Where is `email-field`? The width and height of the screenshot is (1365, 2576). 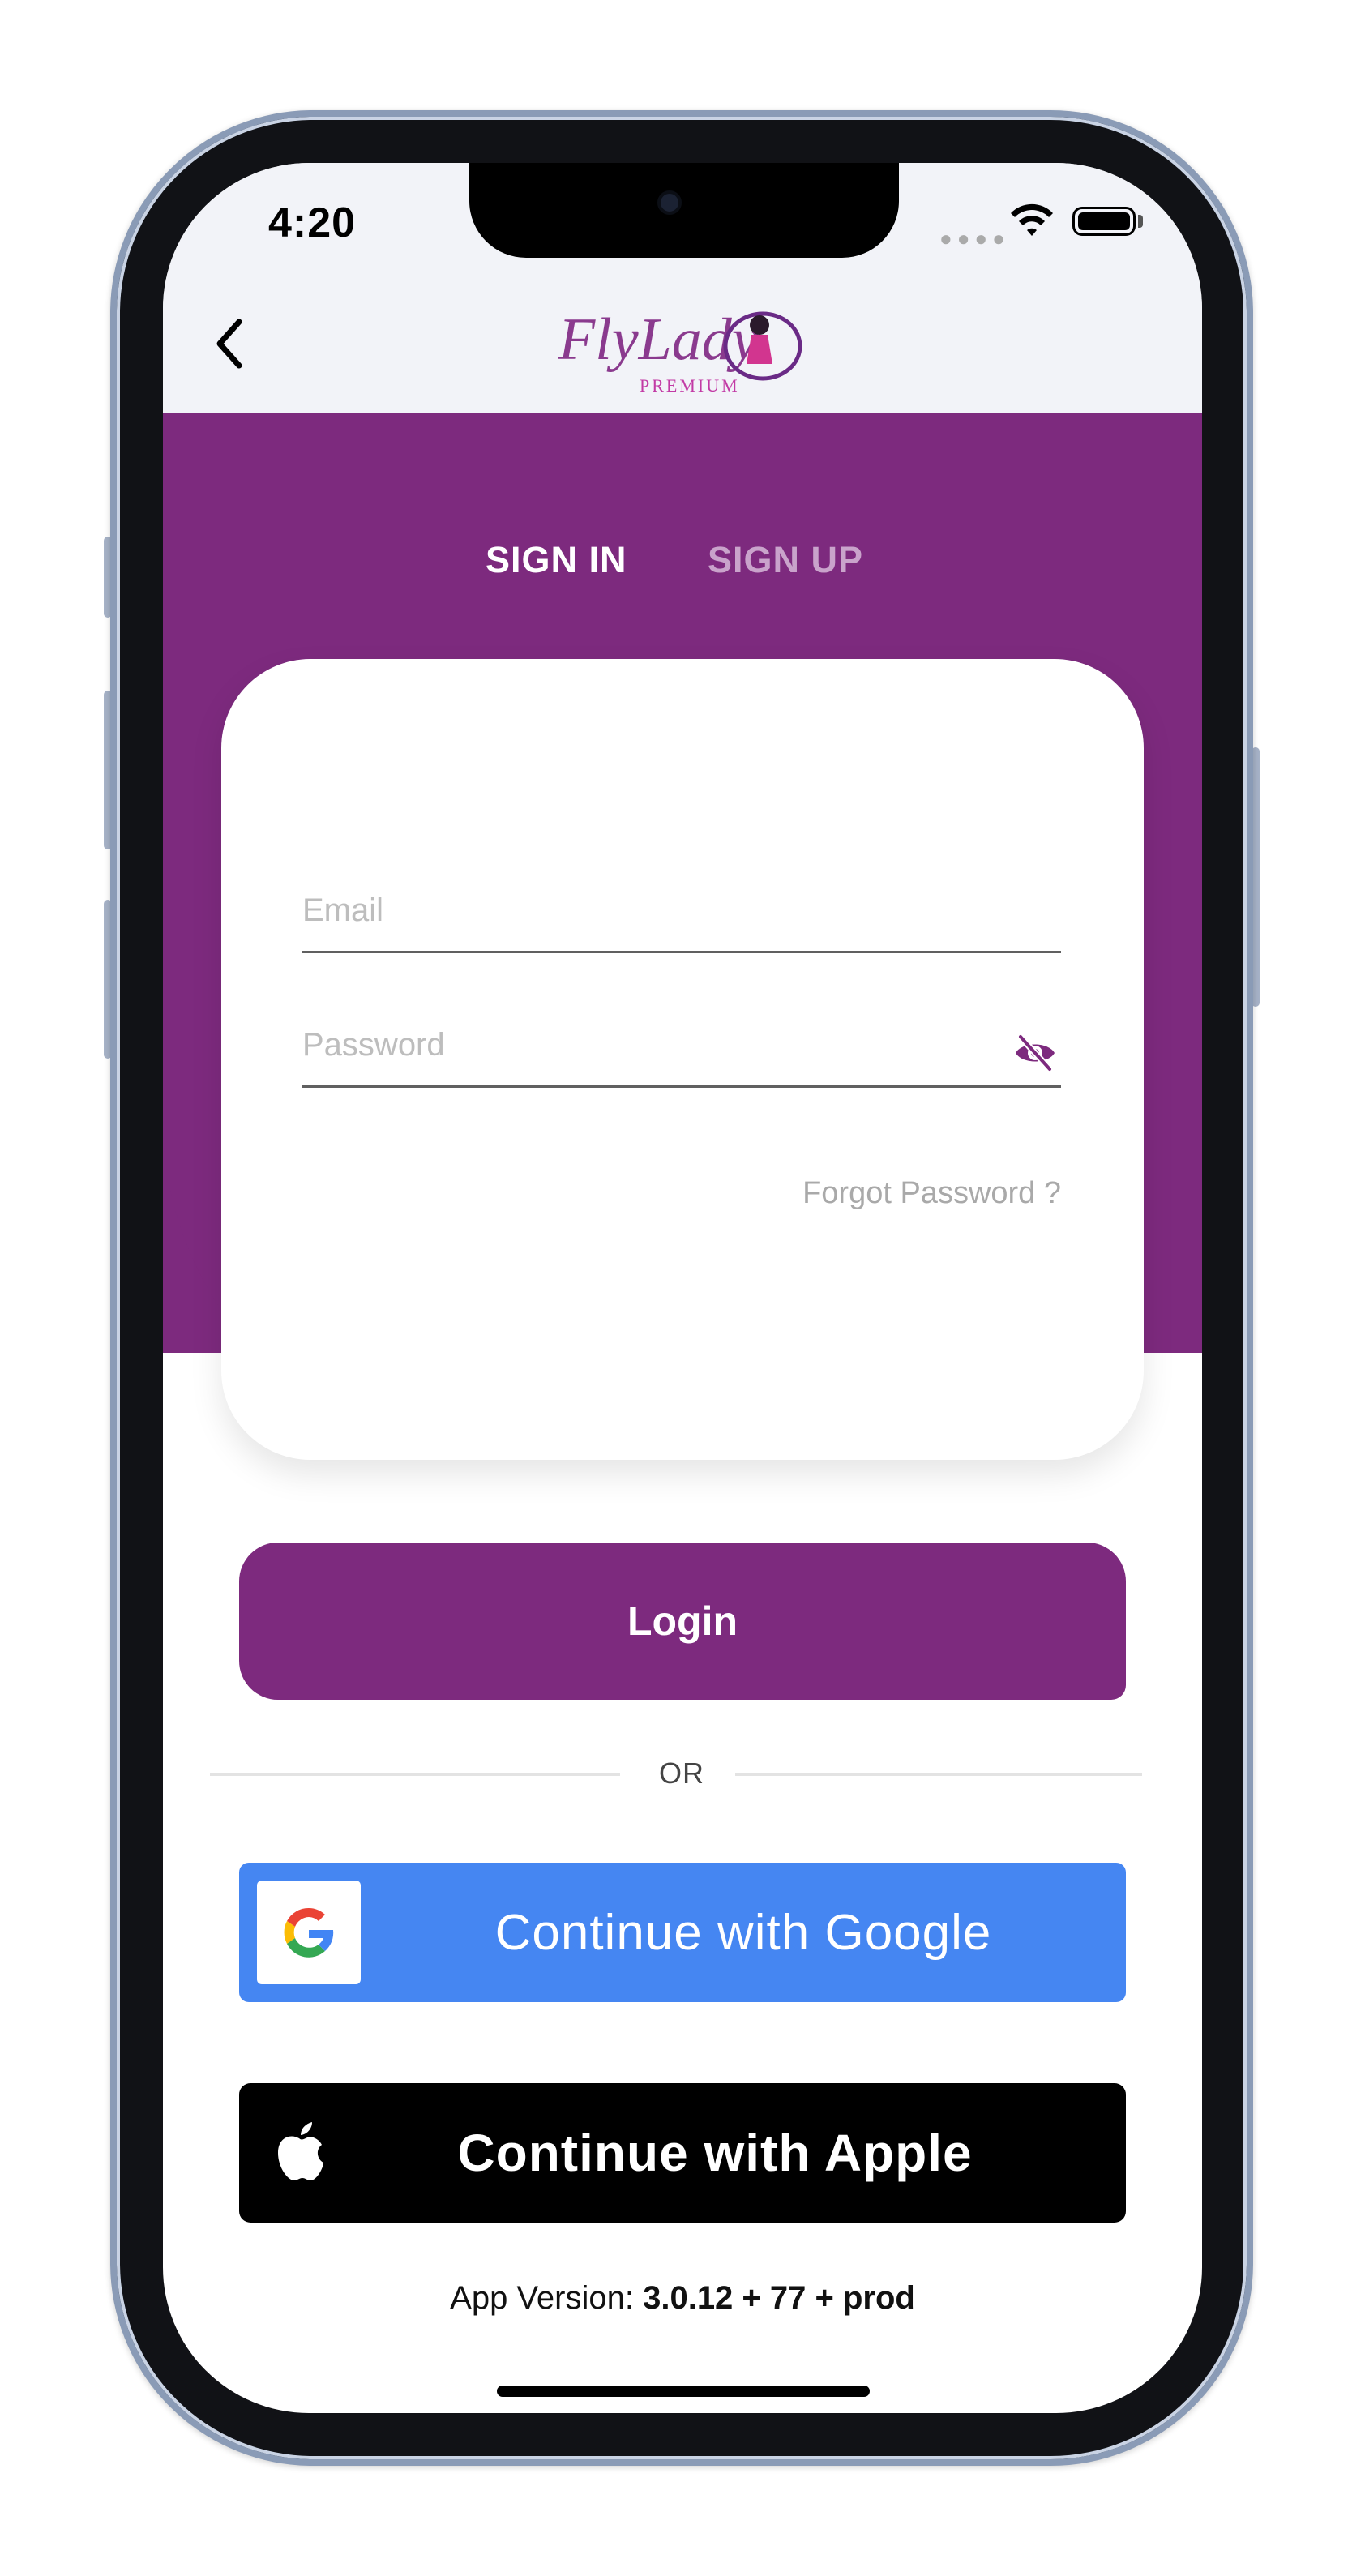
email-field is located at coordinates (681, 919).